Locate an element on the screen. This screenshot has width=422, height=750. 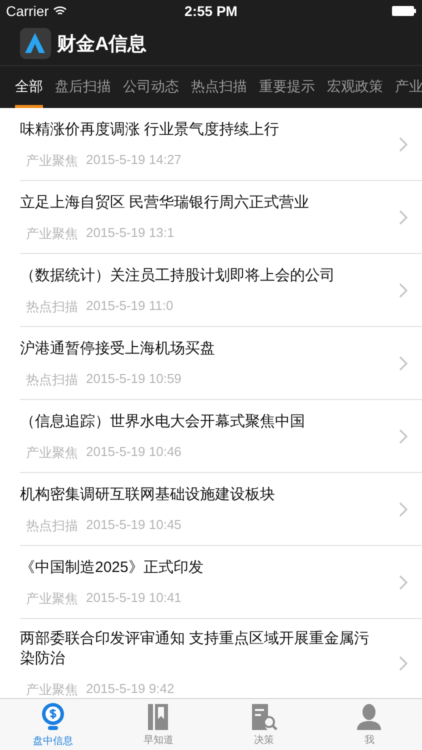
carrier-label: Carrier is located at coordinates (27, 11).